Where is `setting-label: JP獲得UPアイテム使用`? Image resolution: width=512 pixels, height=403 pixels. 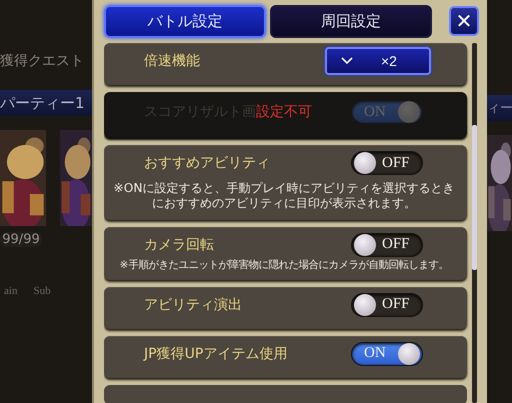
setting-label: JP獲得UPアイテム使用 is located at coordinates (216, 353).